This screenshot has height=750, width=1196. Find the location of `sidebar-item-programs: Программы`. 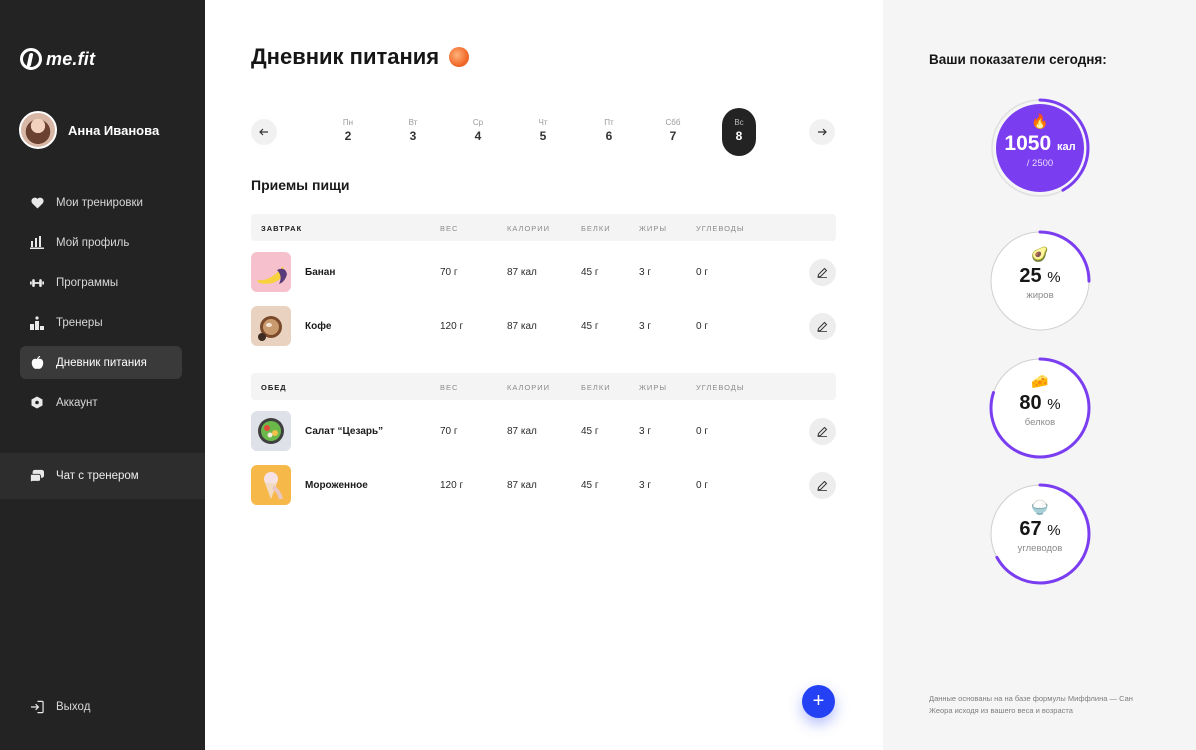

sidebar-item-programs: Программы is located at coordinates (101, 282).